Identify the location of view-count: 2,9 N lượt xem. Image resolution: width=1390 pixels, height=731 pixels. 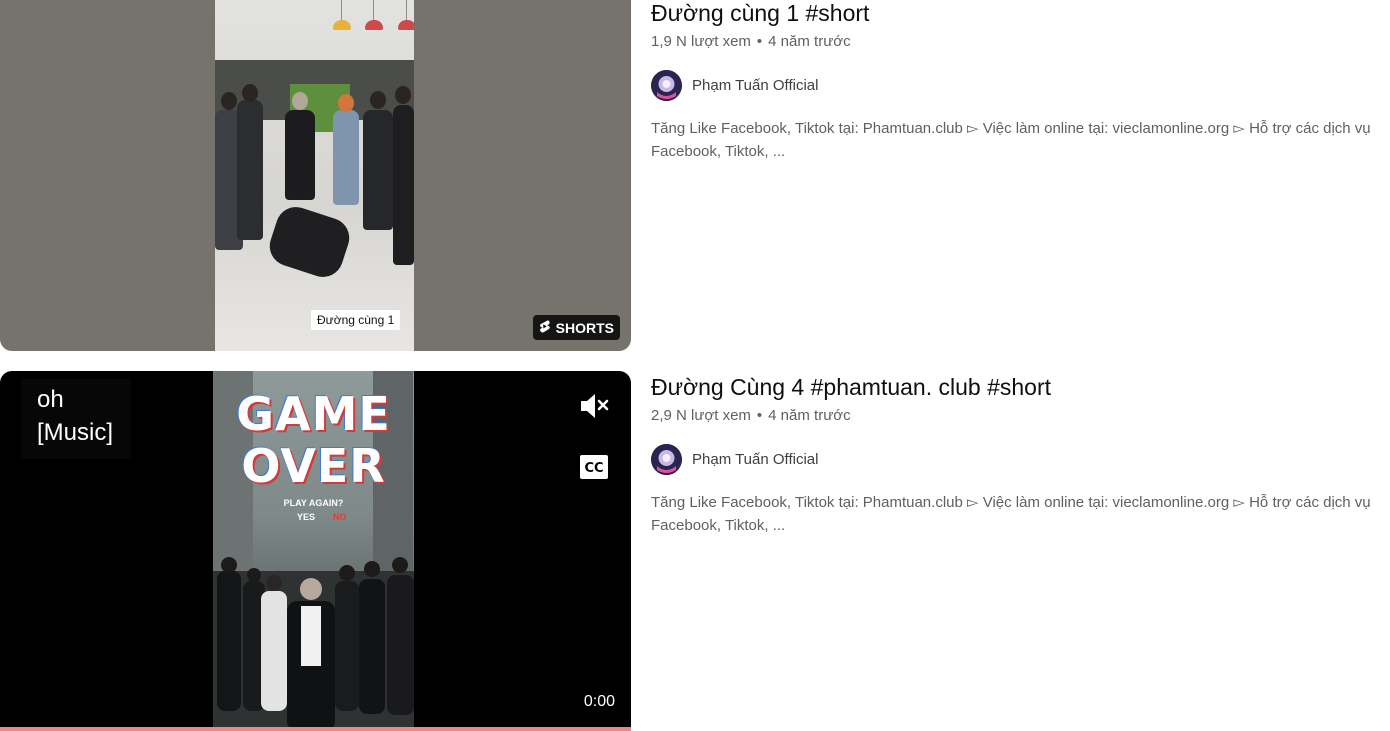
(701, 415).